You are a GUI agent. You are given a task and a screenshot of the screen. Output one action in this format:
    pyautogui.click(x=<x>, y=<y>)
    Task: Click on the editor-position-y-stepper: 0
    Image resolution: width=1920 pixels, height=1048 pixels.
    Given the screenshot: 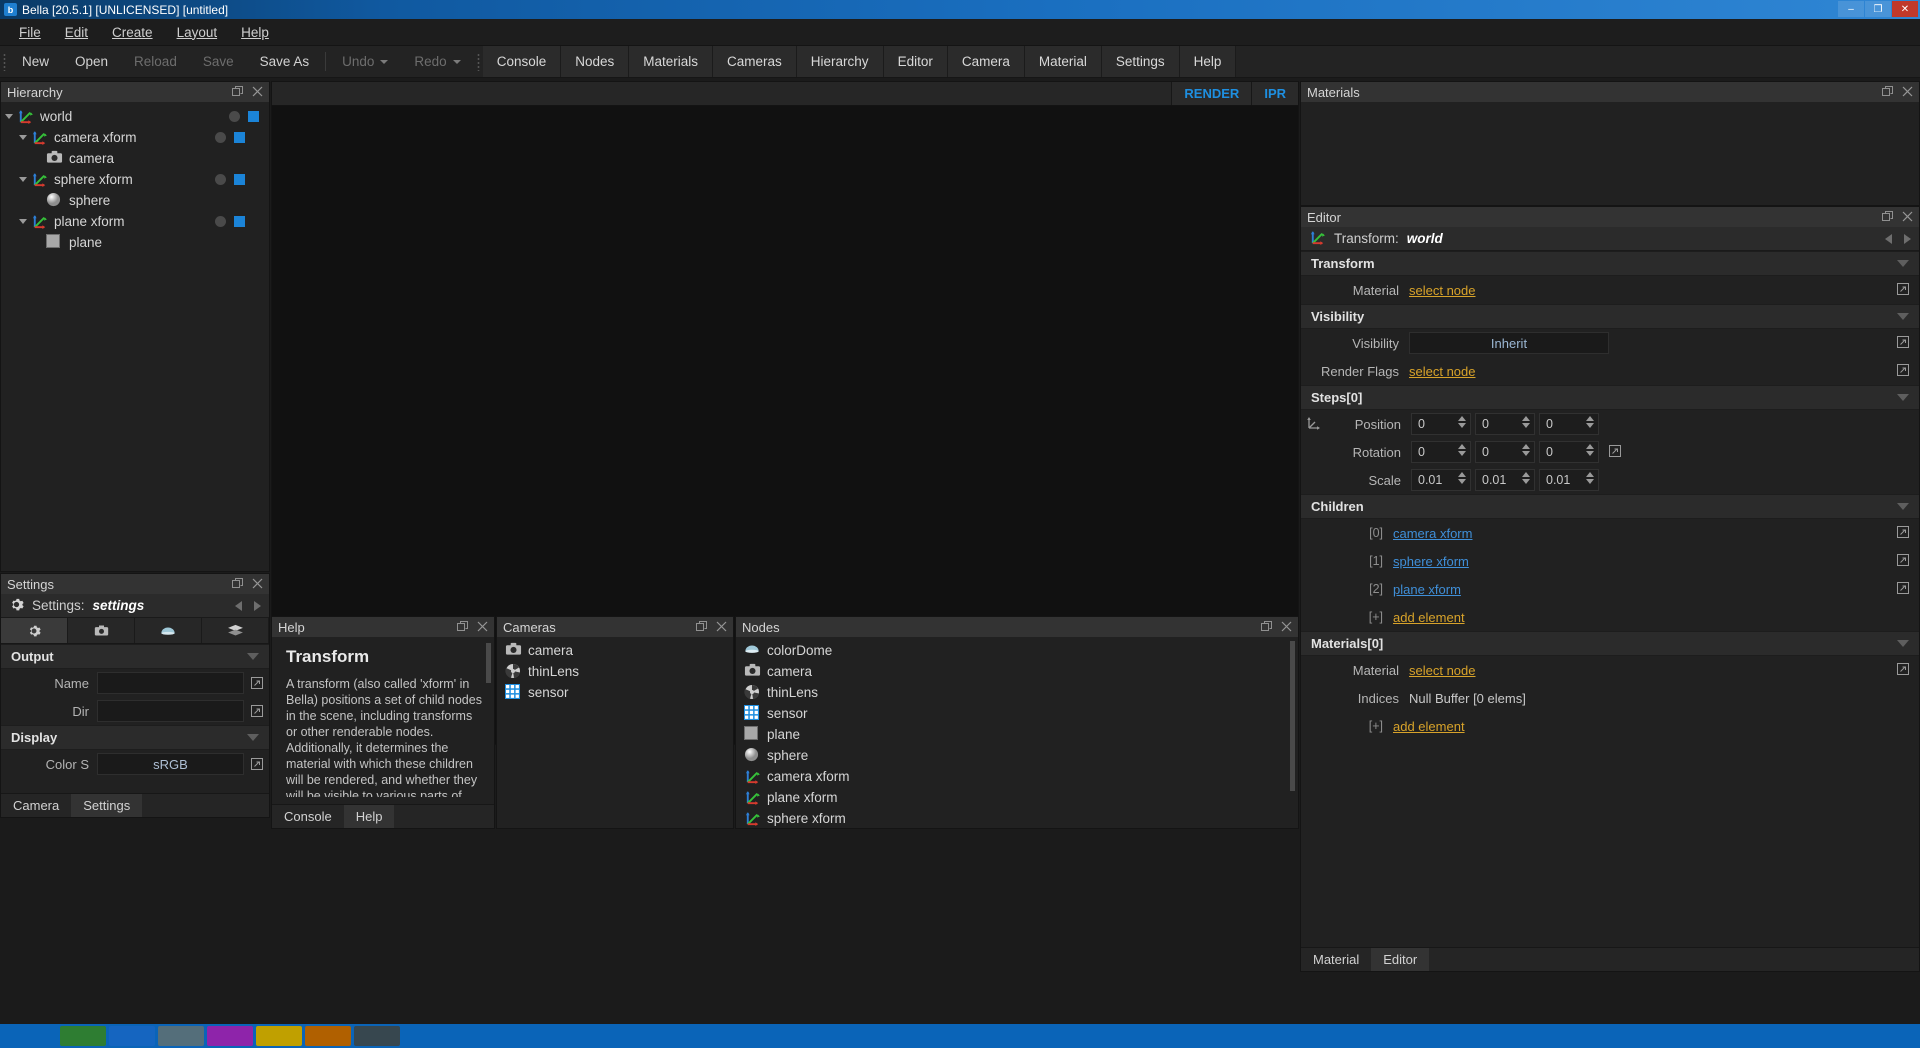 What is the action you would take?
    pyautogui.click(x=1505, y=424)
    